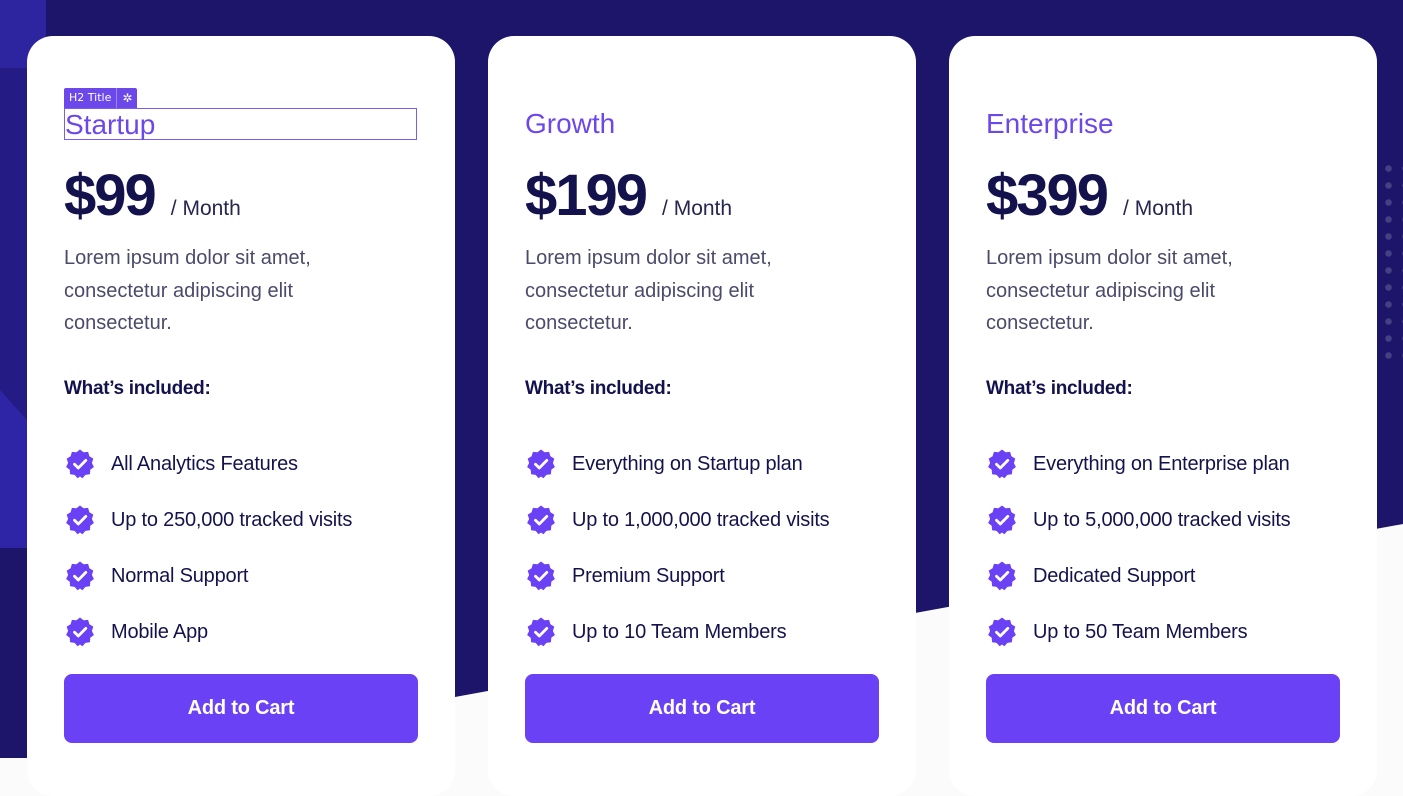 The width and height of the screenshot is (1403, 796). I want to click on feature-item: Up to 10 Team Members, so click(677, 632).